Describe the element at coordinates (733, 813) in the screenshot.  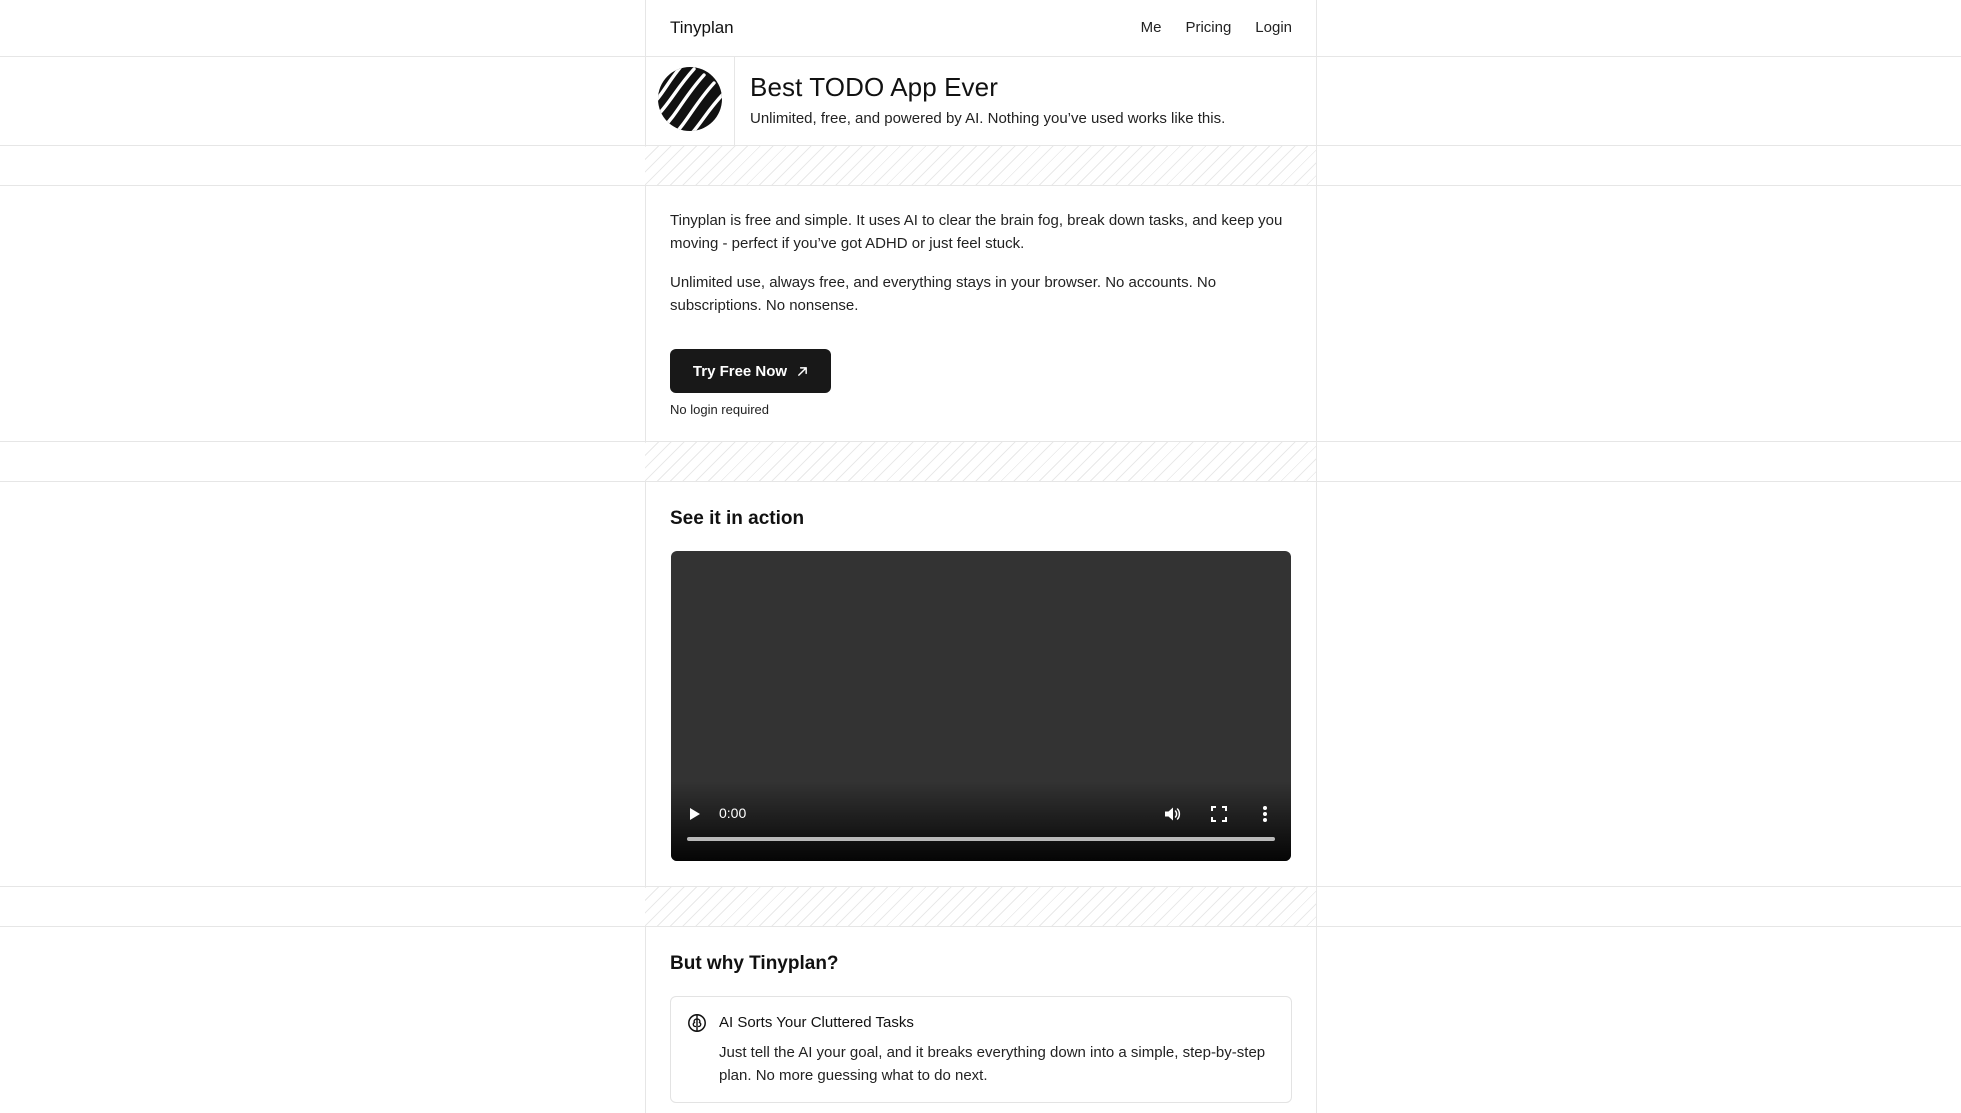
I see `video-current-time: 0:00` at that location.